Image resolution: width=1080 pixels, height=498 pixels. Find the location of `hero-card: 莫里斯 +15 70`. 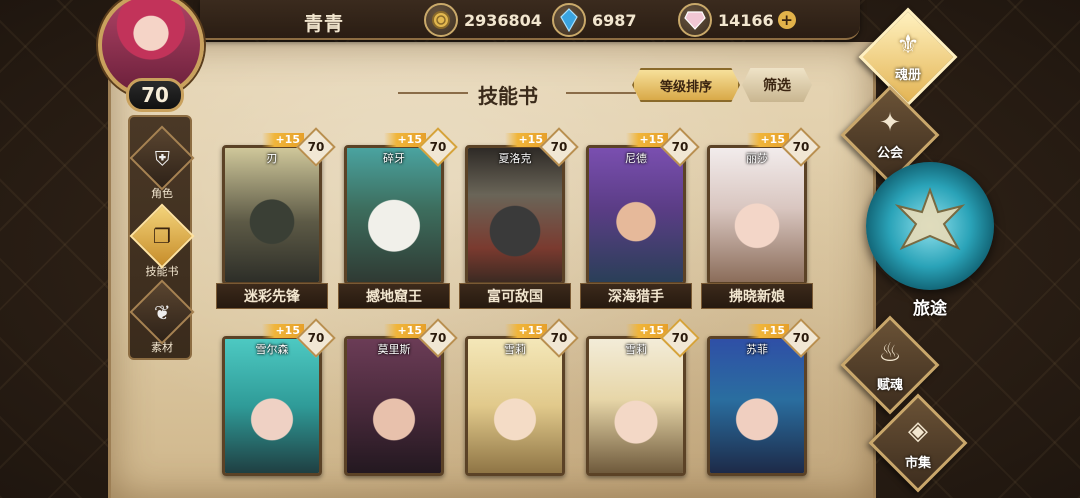

hero-card: 莫里斯 +15 70 is located at coordinates (401, 408).